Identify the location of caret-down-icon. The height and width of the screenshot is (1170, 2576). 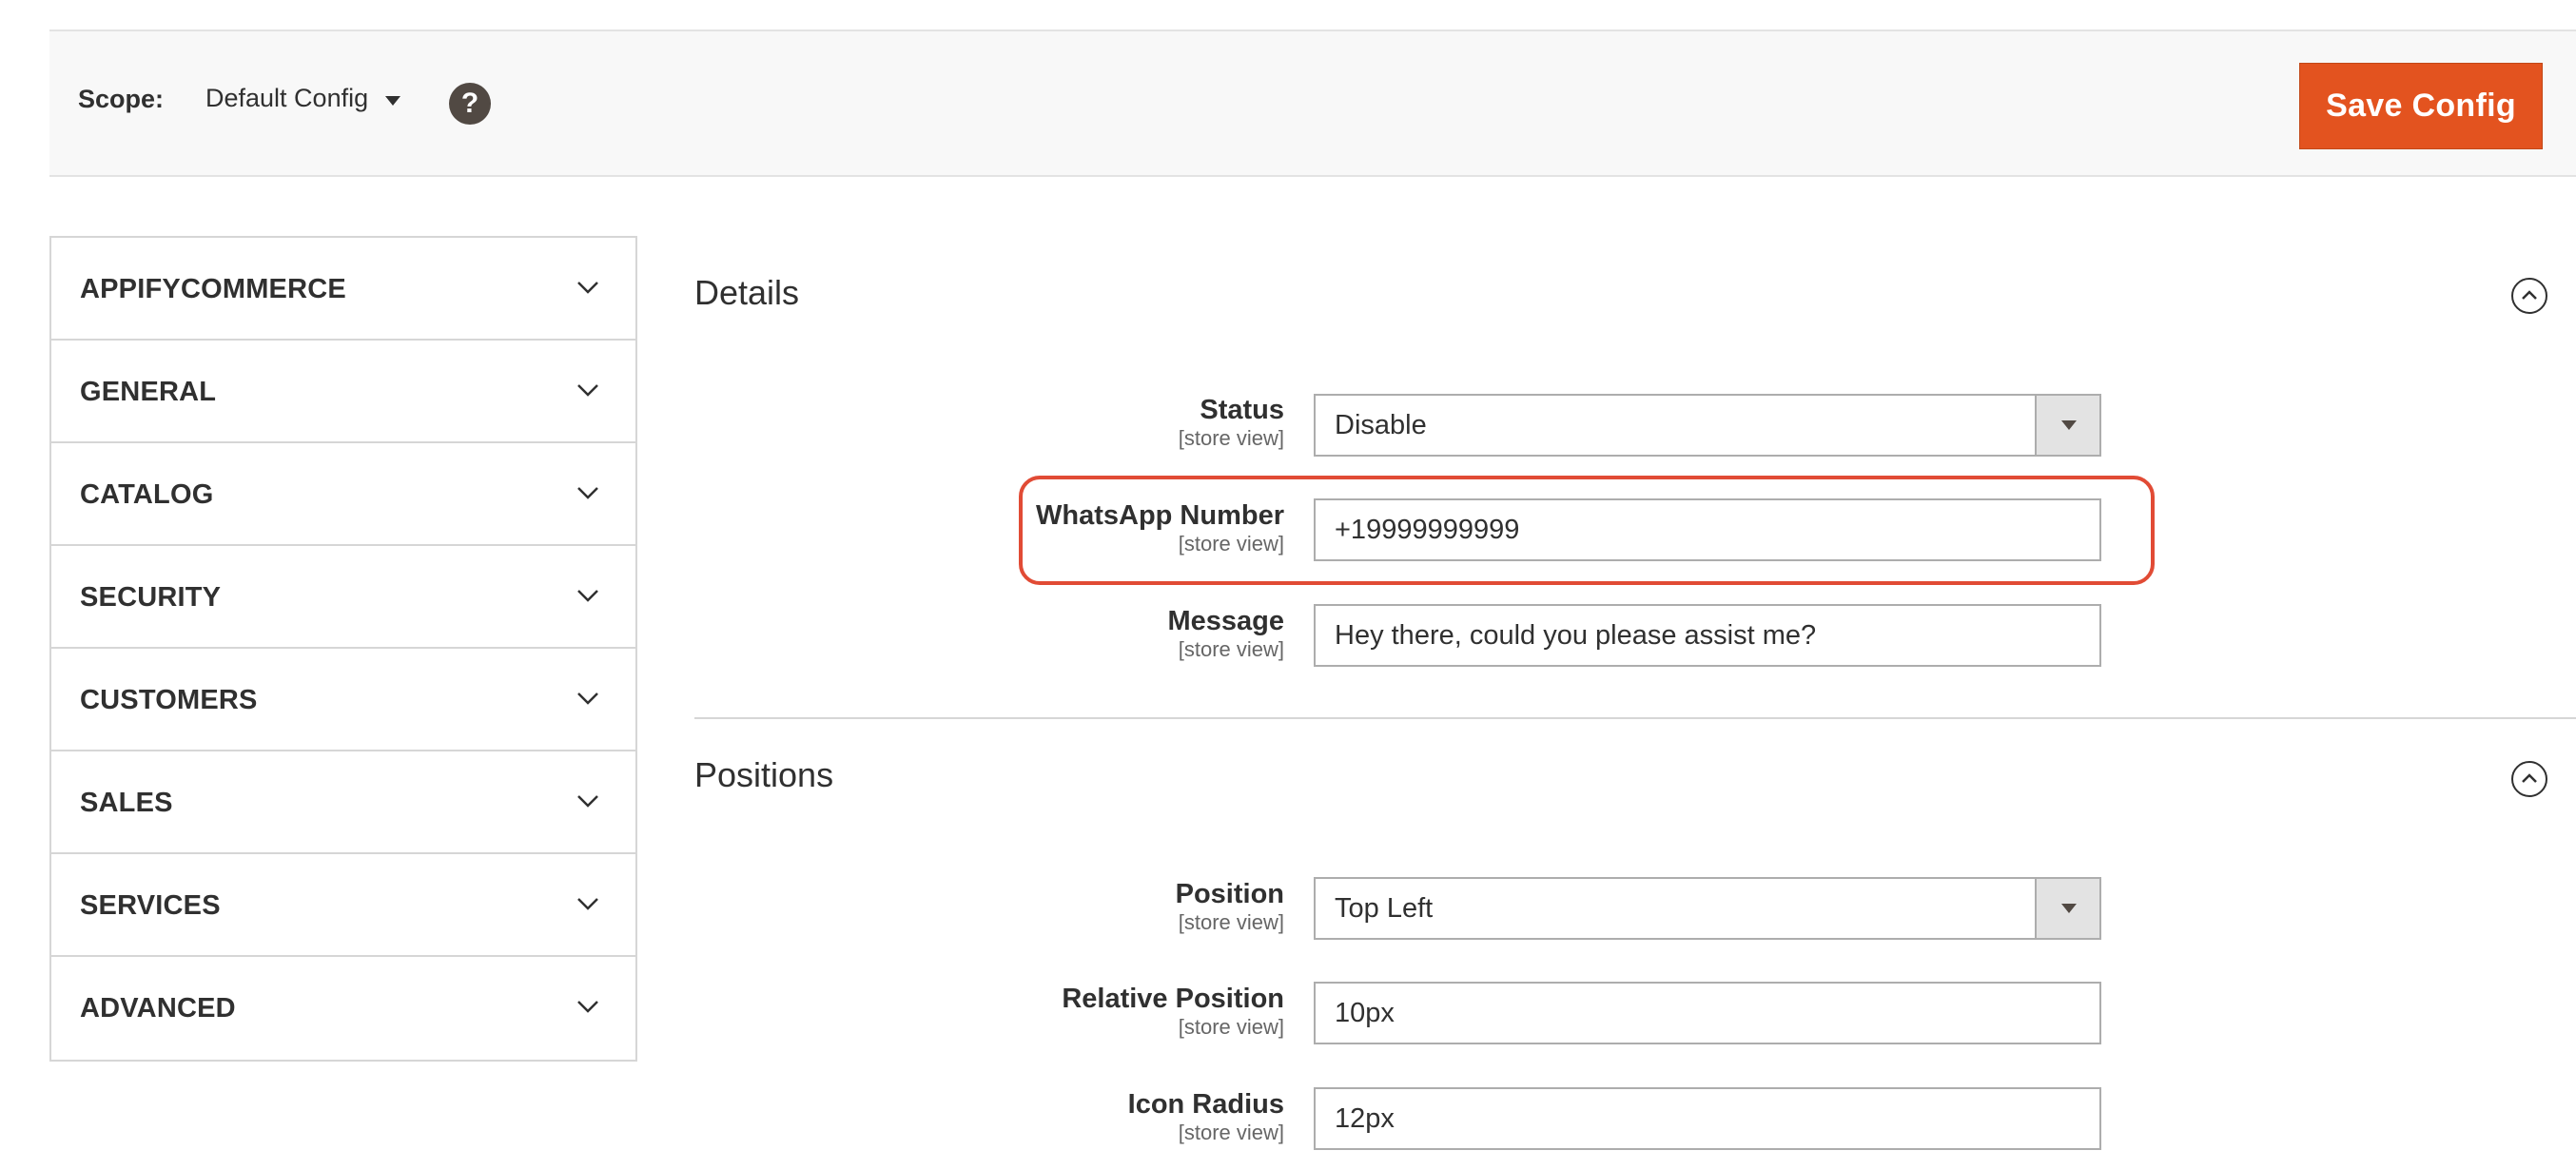
(393, 100).